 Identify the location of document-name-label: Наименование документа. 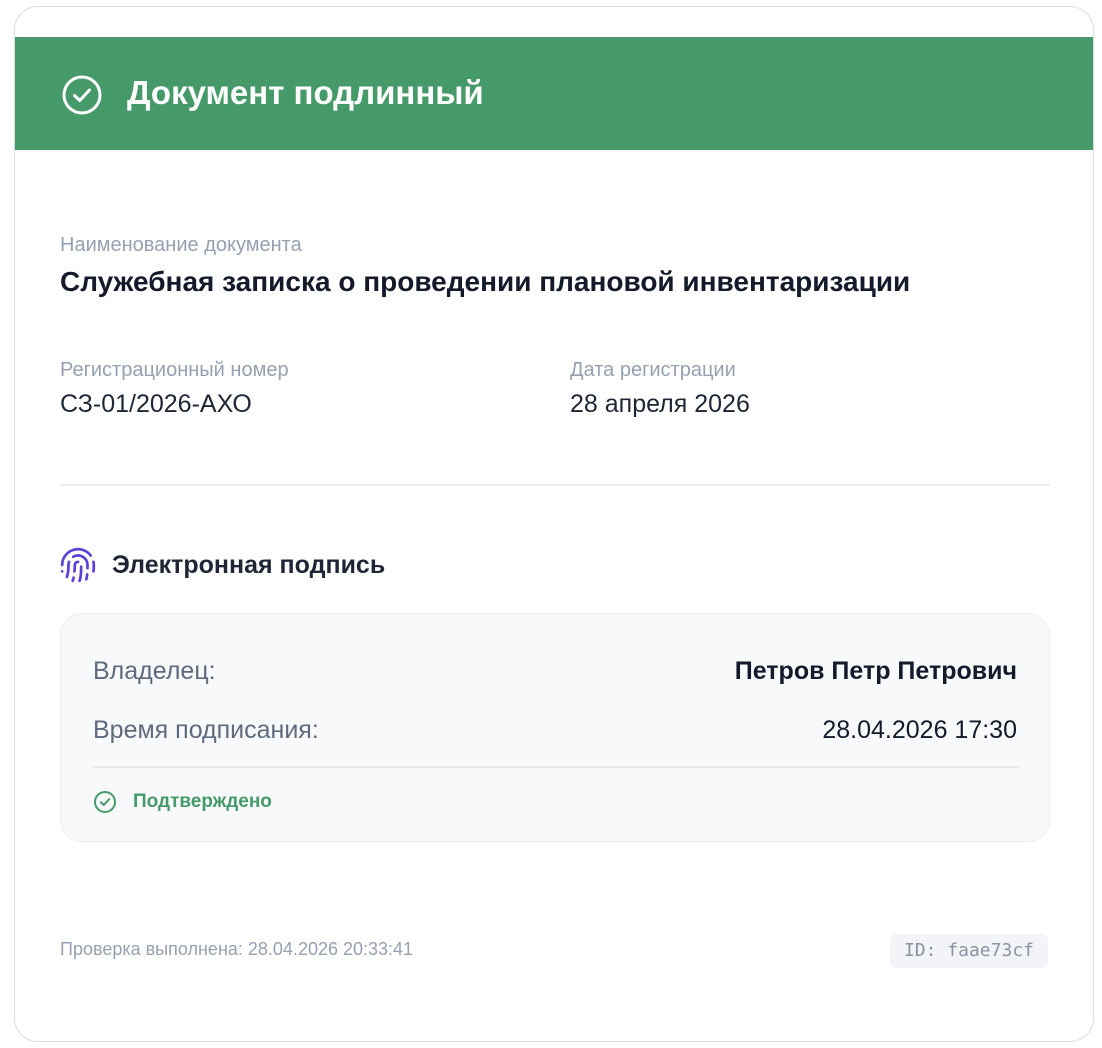
(181, 245).